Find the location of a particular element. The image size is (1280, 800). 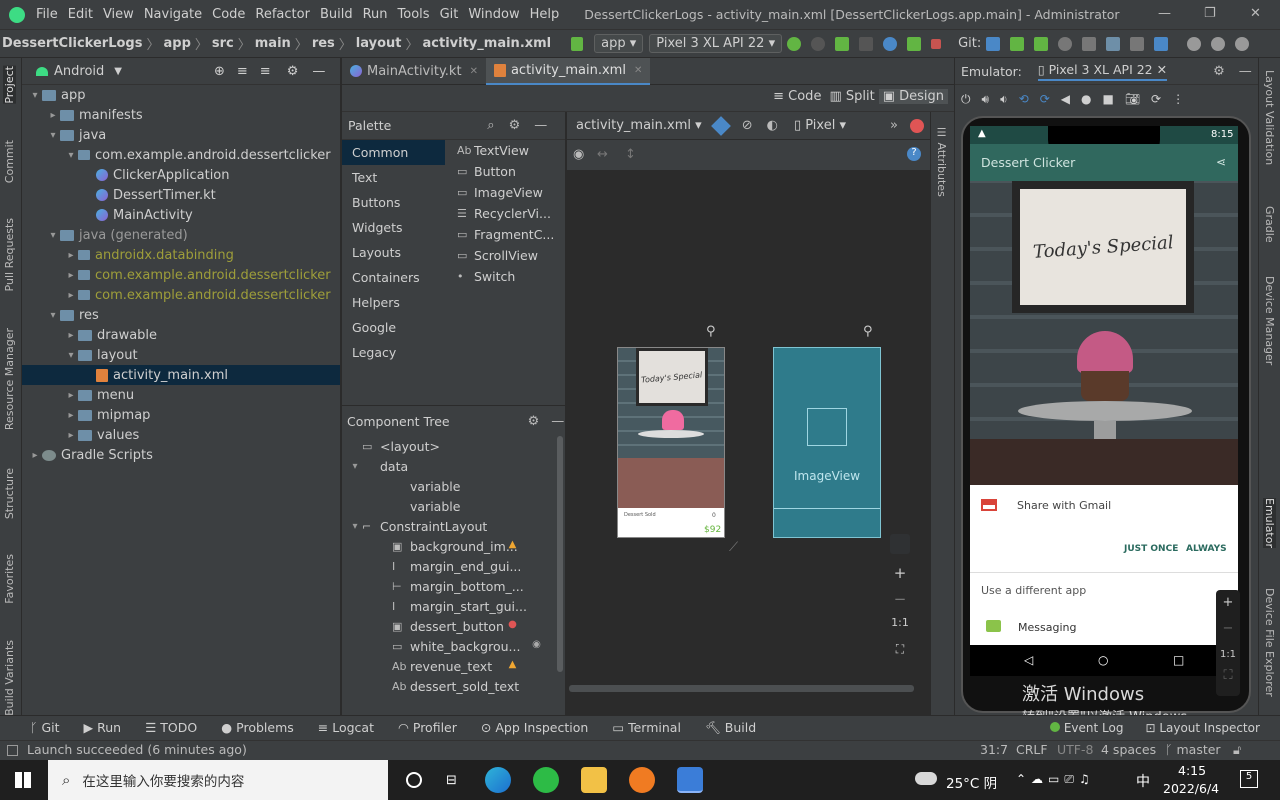

project-view-select: Android is located at coordinates (79, 71).